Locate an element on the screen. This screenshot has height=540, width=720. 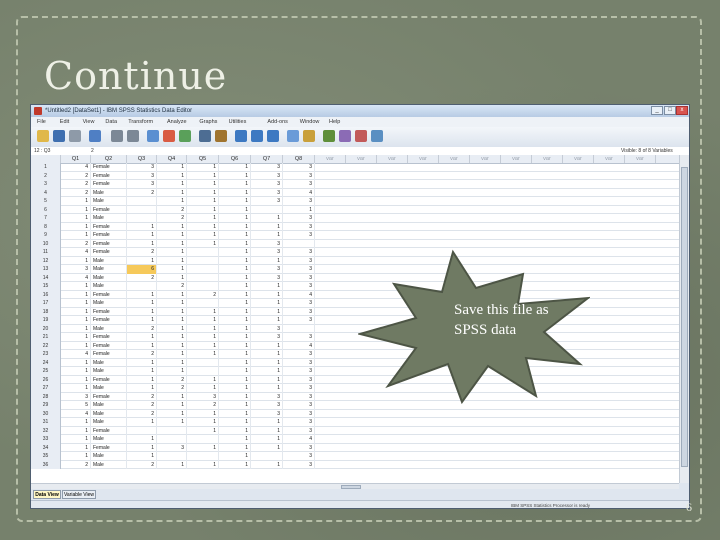
column-header-q6: Q6 is located at coordinates (235, 159).